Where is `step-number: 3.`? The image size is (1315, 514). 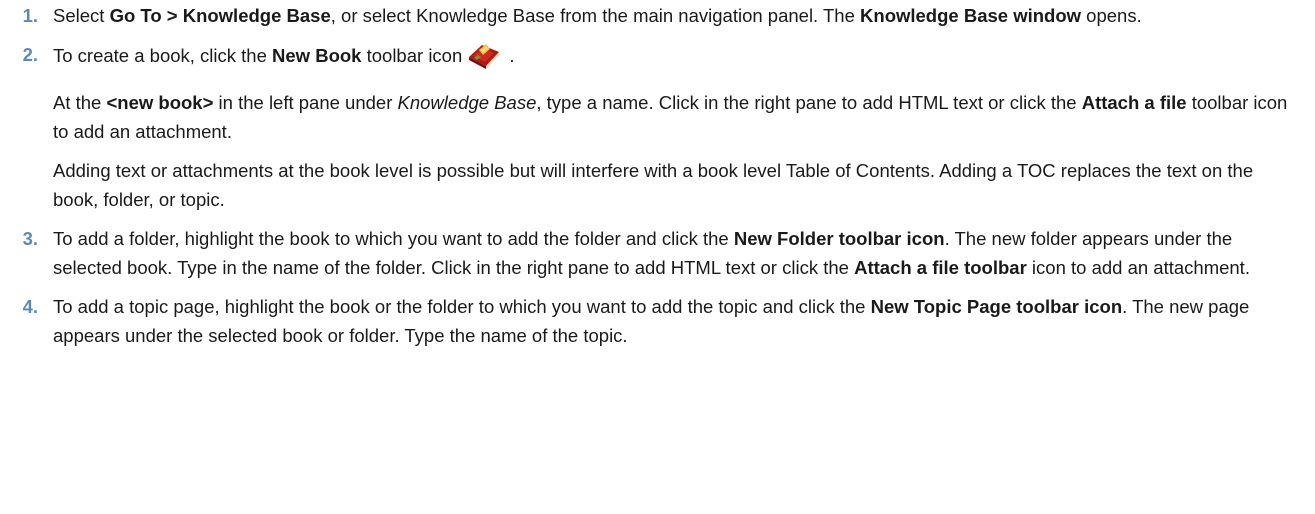
step-number: 3. is located at coordinates (30, 238).